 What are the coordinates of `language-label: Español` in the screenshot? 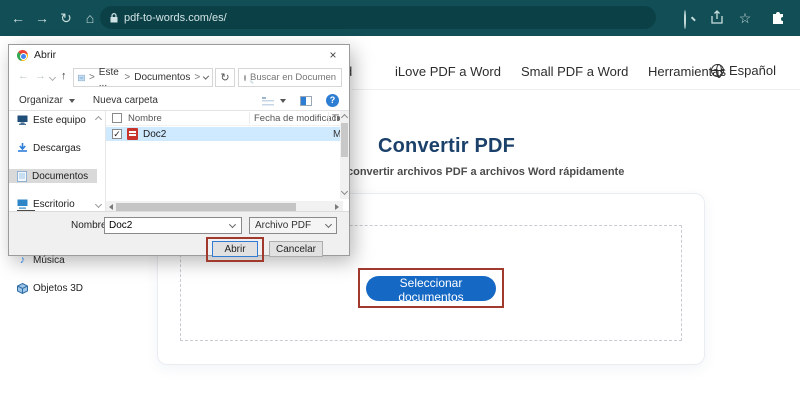 It's located at (752, 70).